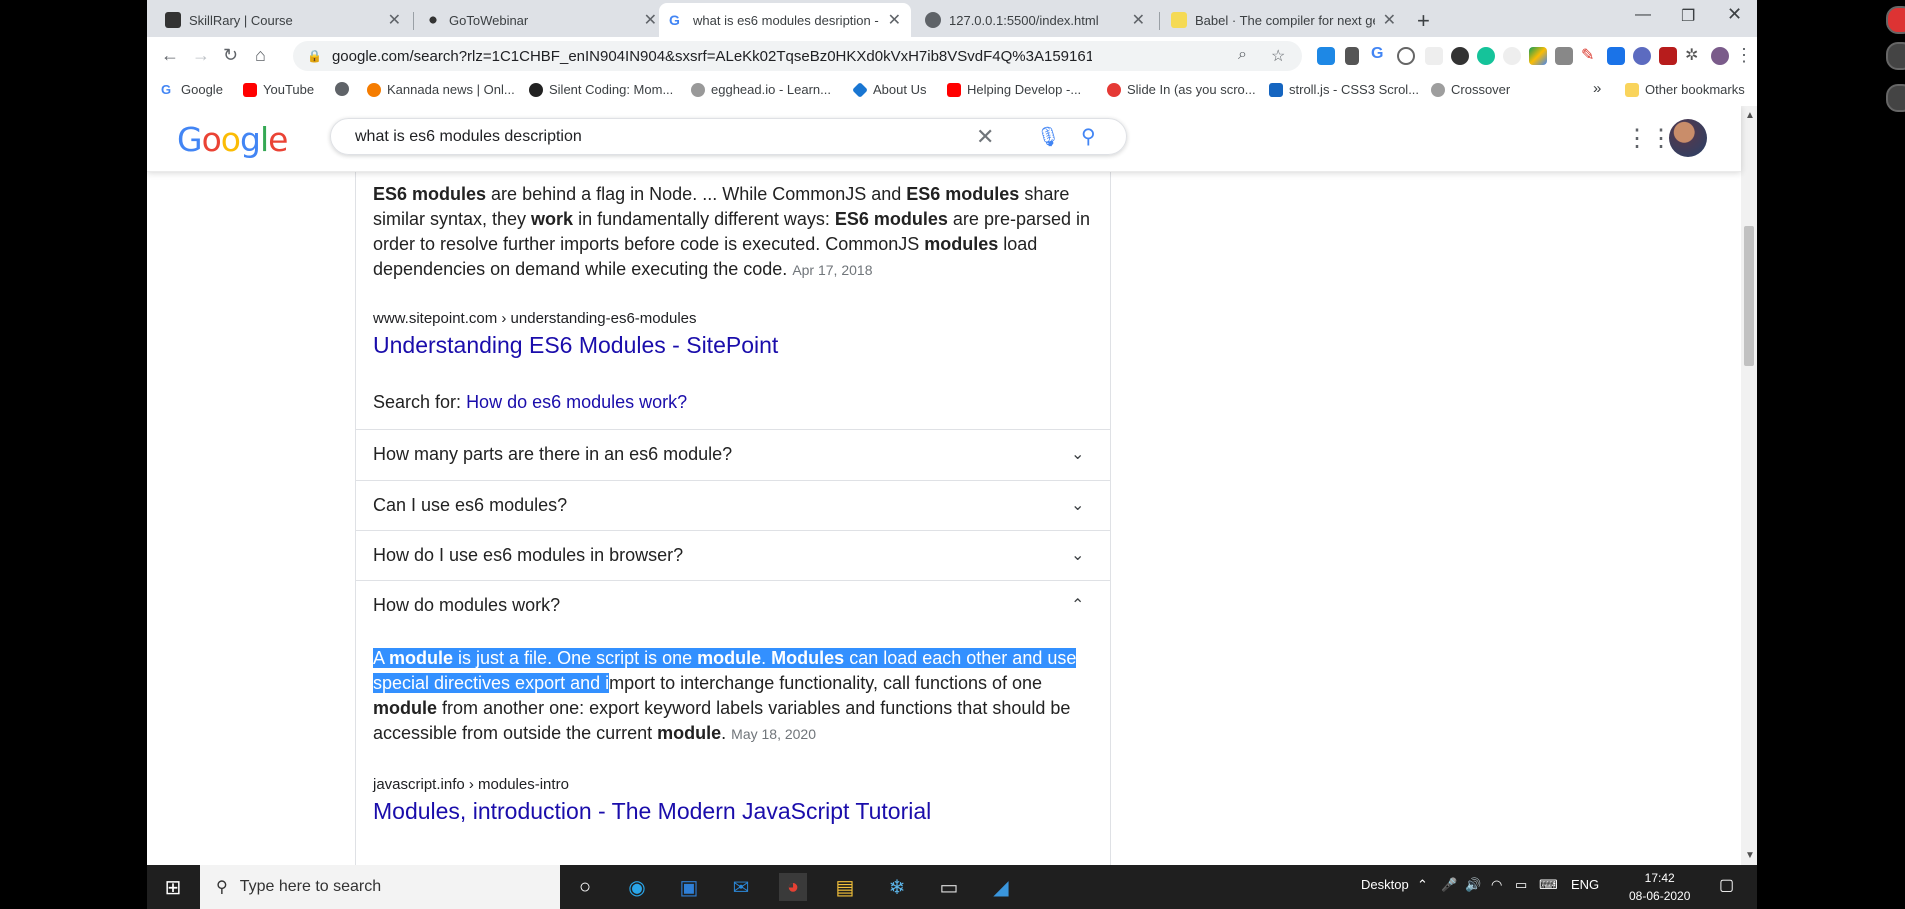  What do you see at coordinates (1895, 56) in the screenshot?
I see `screen-icon` at bounding box center [1895, 56].